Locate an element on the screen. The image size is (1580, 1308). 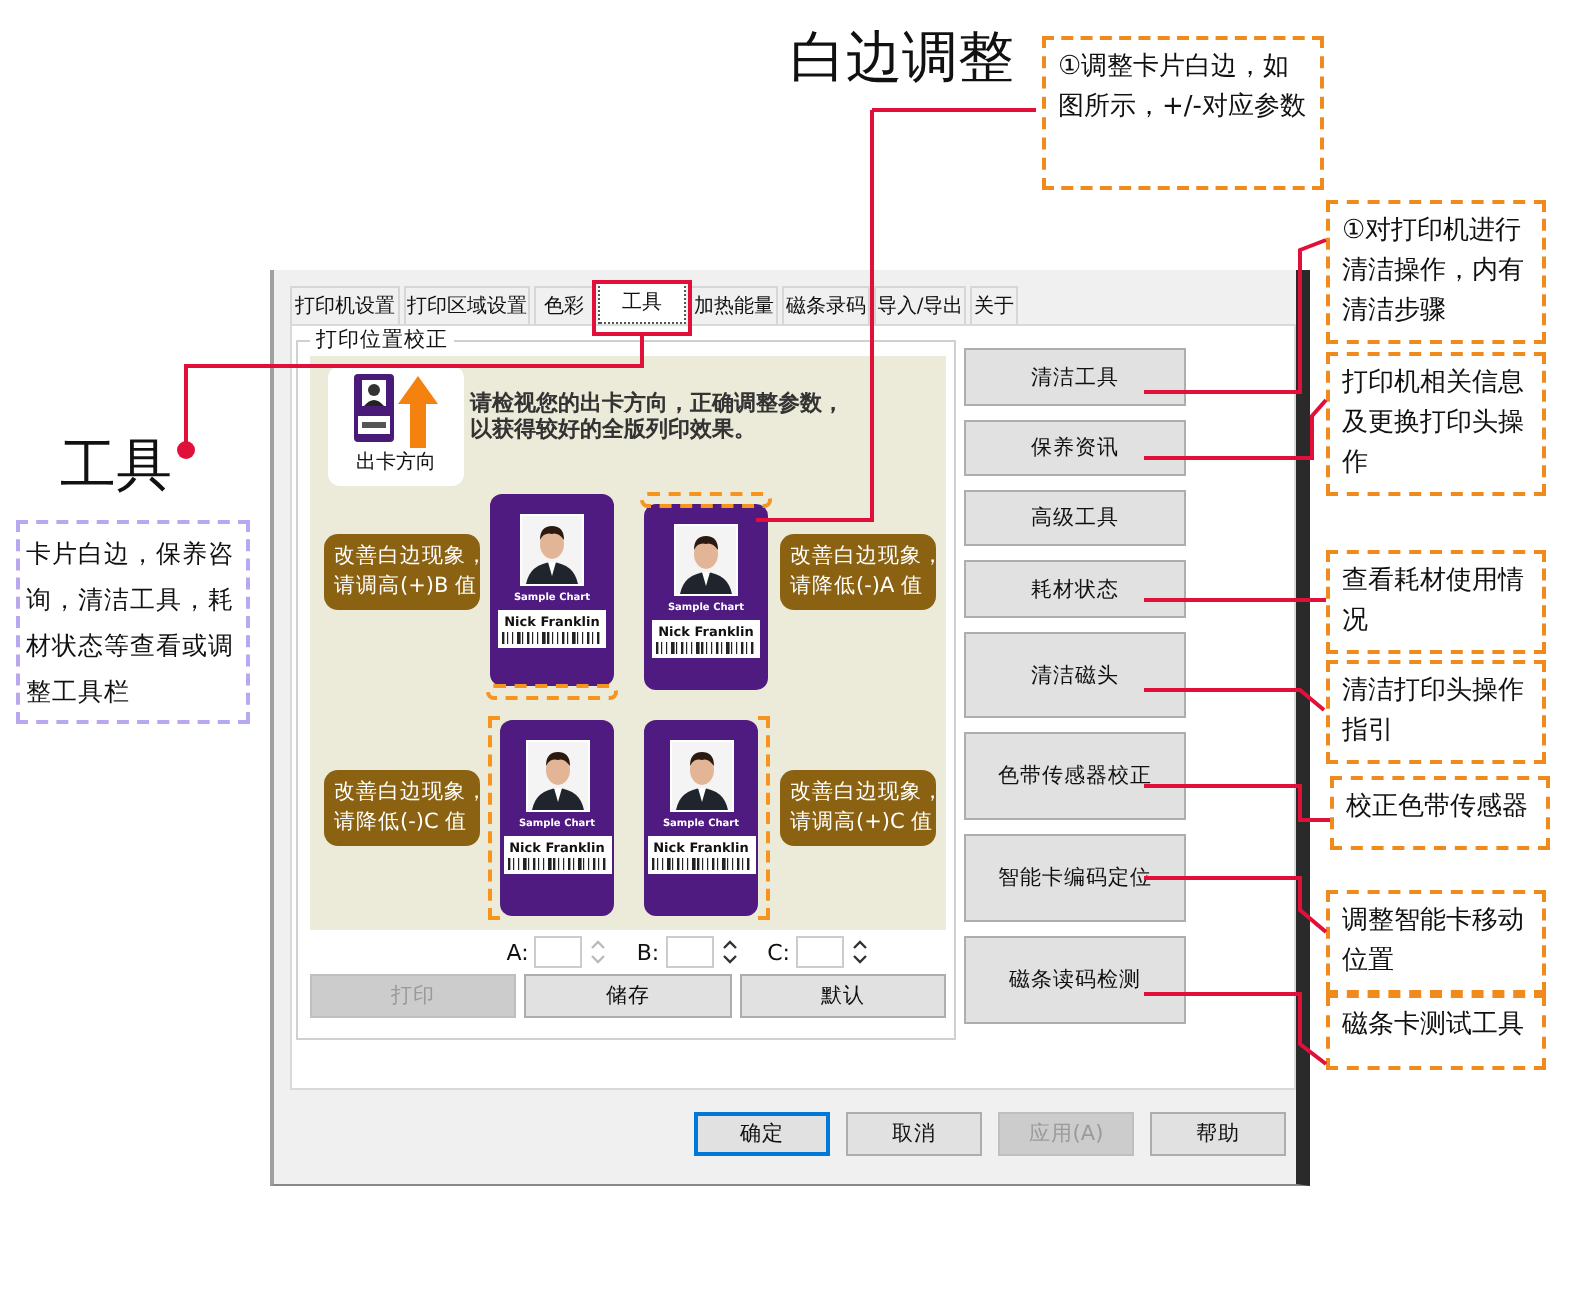
speech-bubble: 改善白边现象， 请降低(-)C 值 is located at coordinates (402, 808).